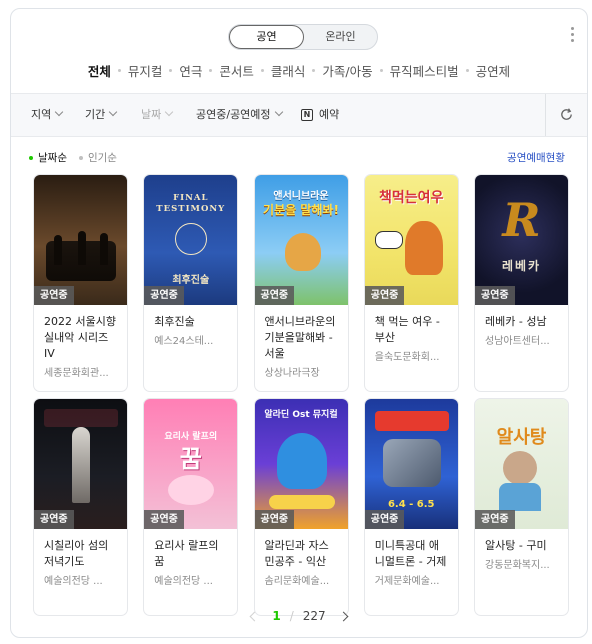  What do you see at coordinates (347, 70) in the screenshot?
I see `category-family: 가족/아동` at bounding box center [347, 70].